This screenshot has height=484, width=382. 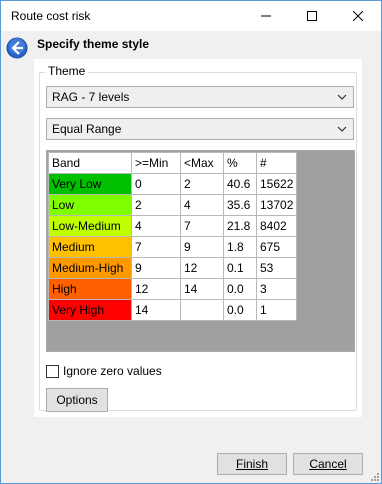 I want to click on finish-button: Finish, so click(x=252, y=464).